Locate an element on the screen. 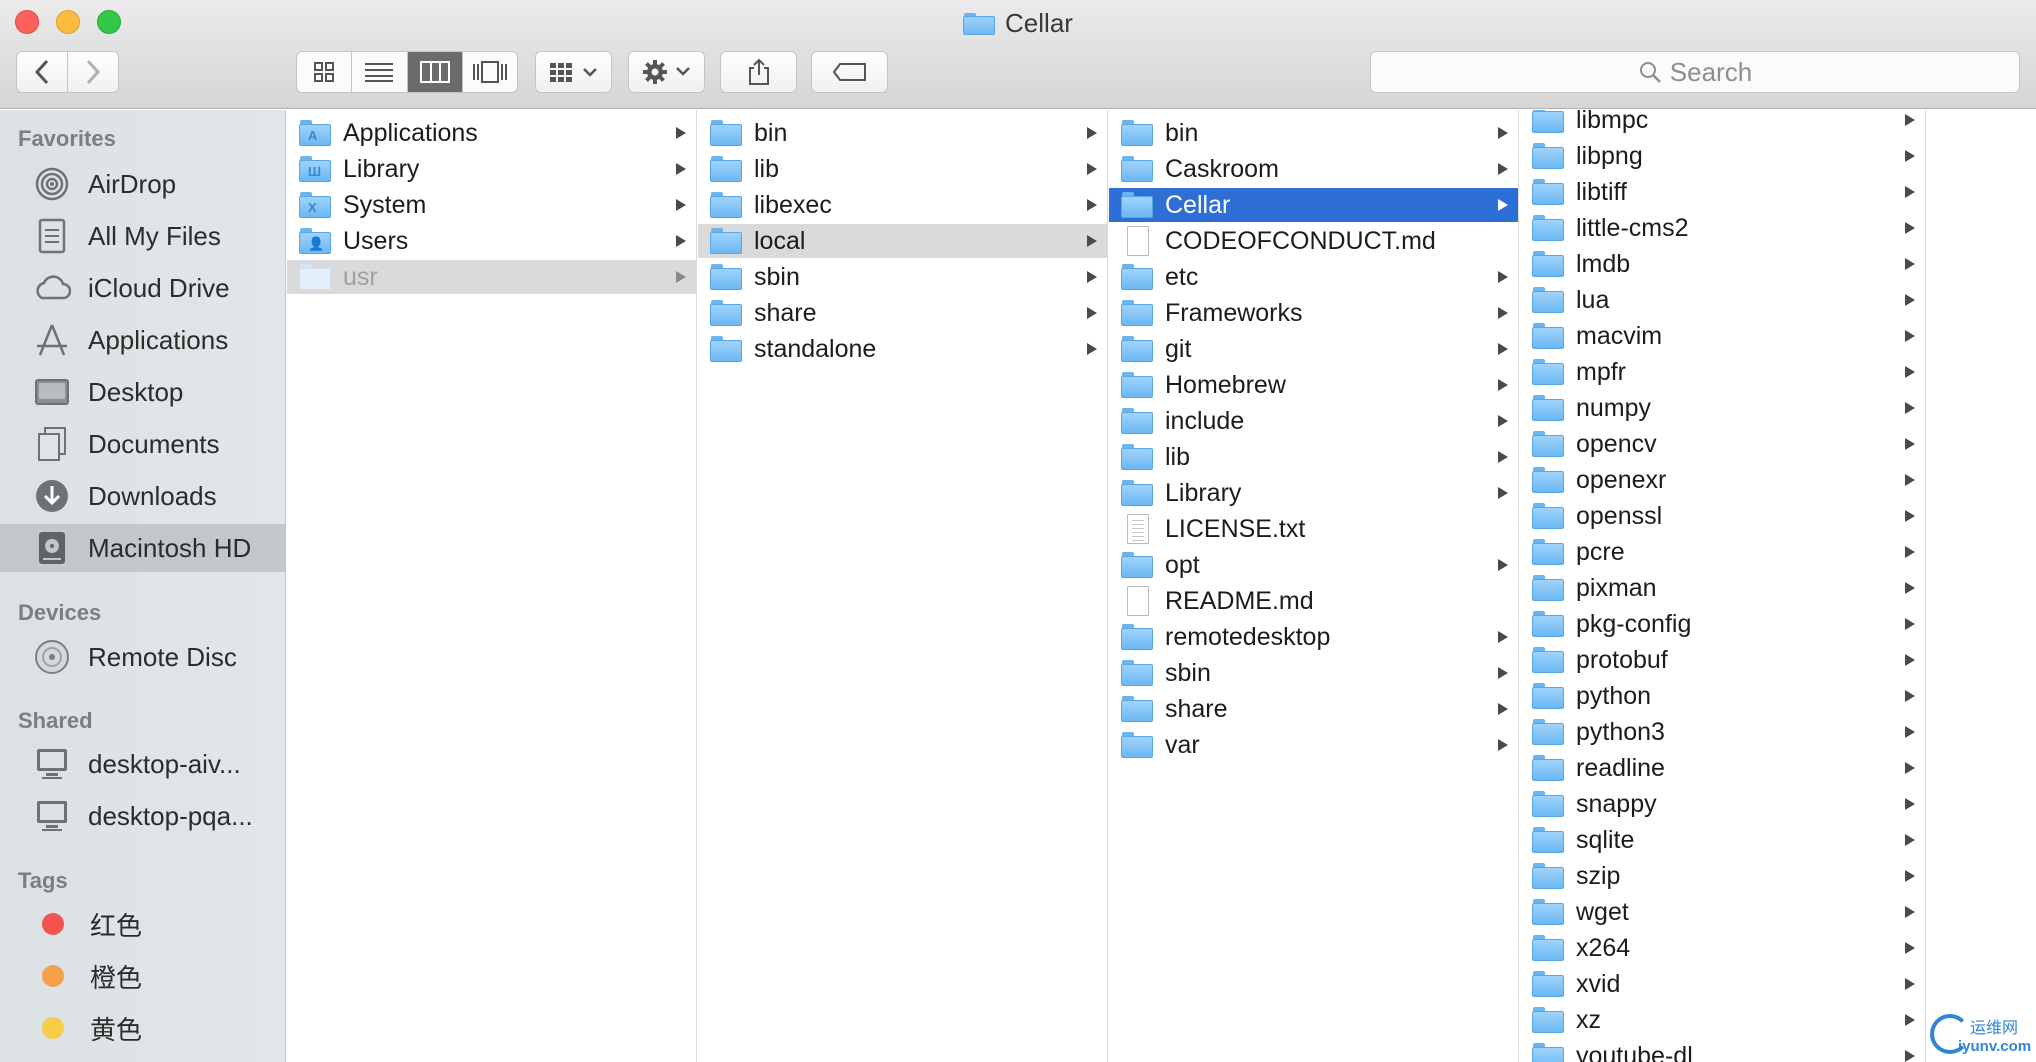 This screenshot has width=2036, height=1062. folder-row: libexec is located at coordinates (902, 205).